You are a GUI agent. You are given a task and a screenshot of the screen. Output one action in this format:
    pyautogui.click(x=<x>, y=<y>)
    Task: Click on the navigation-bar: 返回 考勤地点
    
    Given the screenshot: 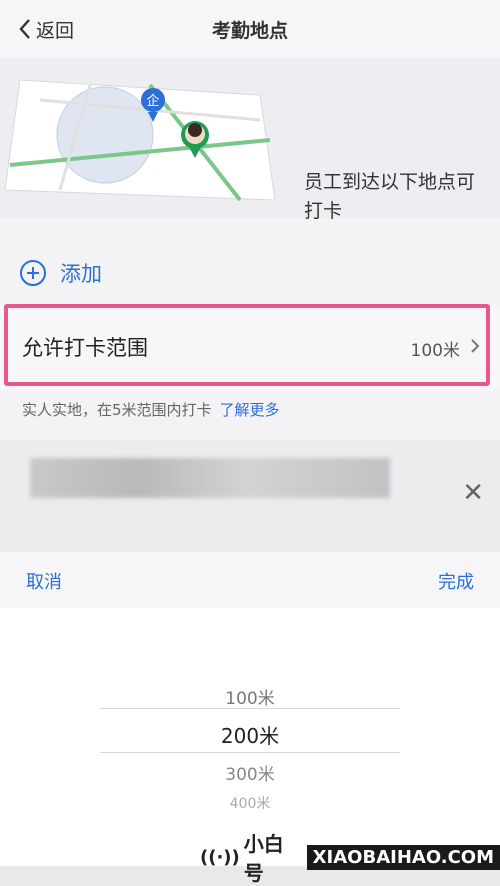 What is the action you would take?
    pyautogui.click(x=250, y=29)
    